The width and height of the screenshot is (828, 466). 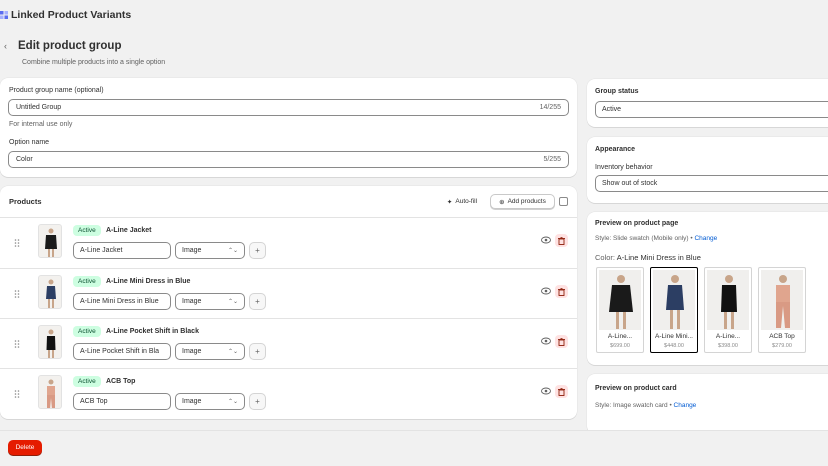 What do you see at coordinates (552, 159) in the screenshot?
I see `option-name-counter: 5/255` at bounding box center [552, 159].